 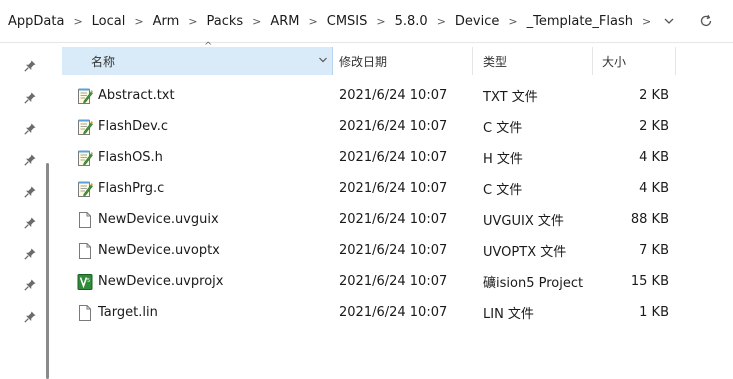 I want to click on file-row: Target.lin 2021/6/24 10:07 LIN 文件 1 KB, so click(x=369, y=312).